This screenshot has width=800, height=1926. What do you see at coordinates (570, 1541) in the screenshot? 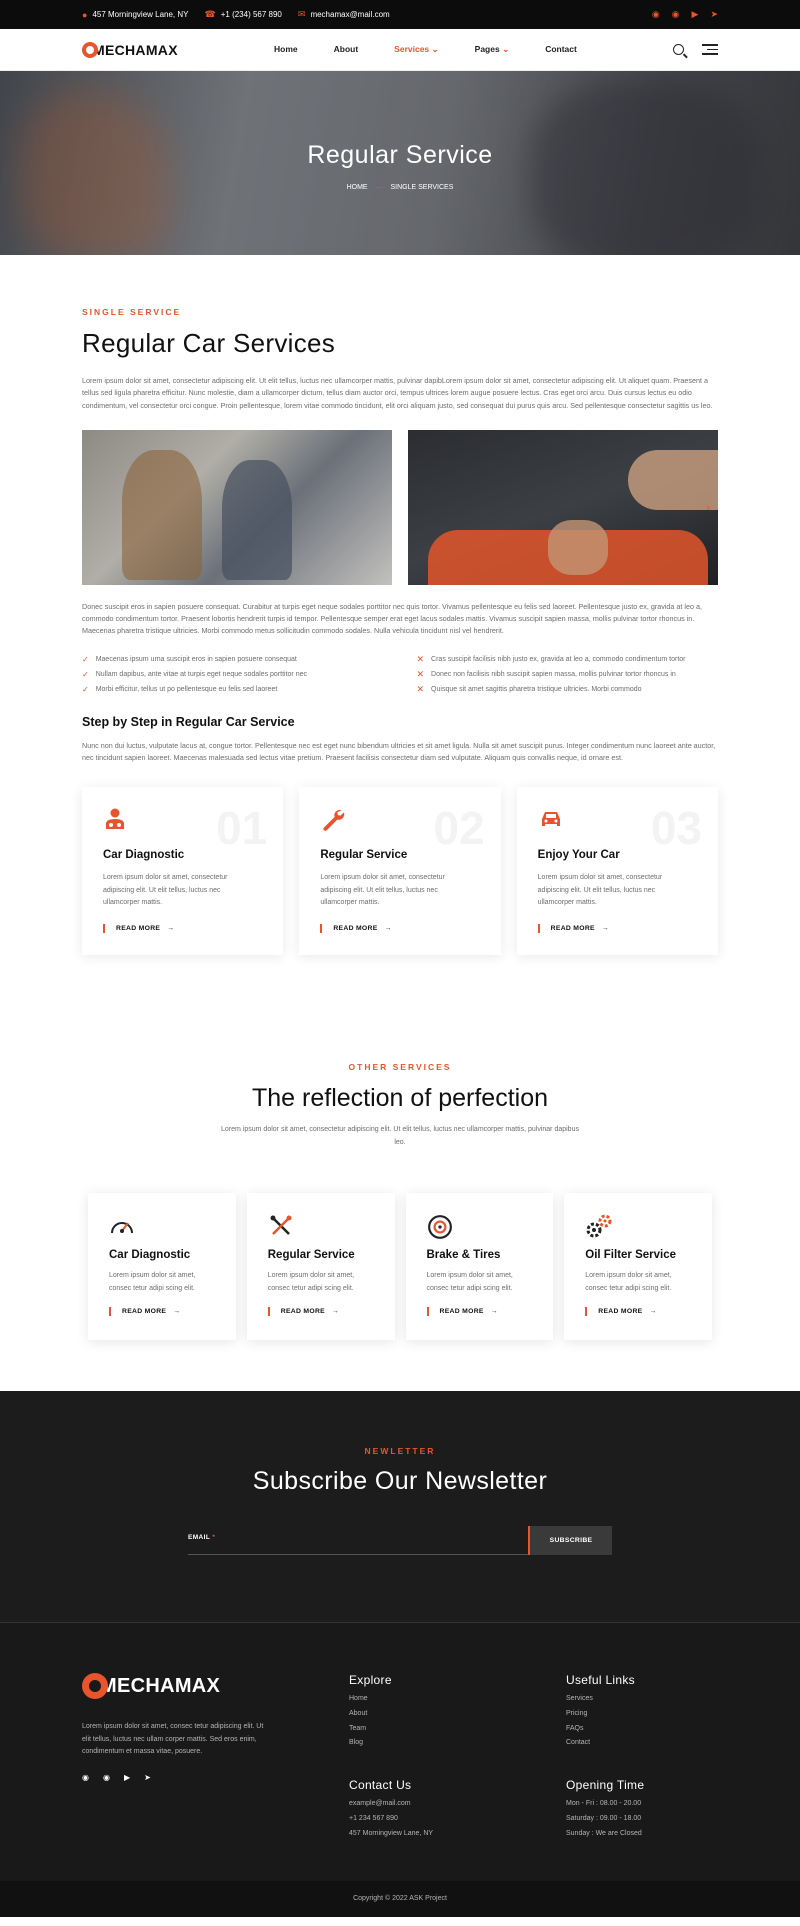
I see `subscribe-button: SUBSCRIBE` at bounding box center [570, 1541].